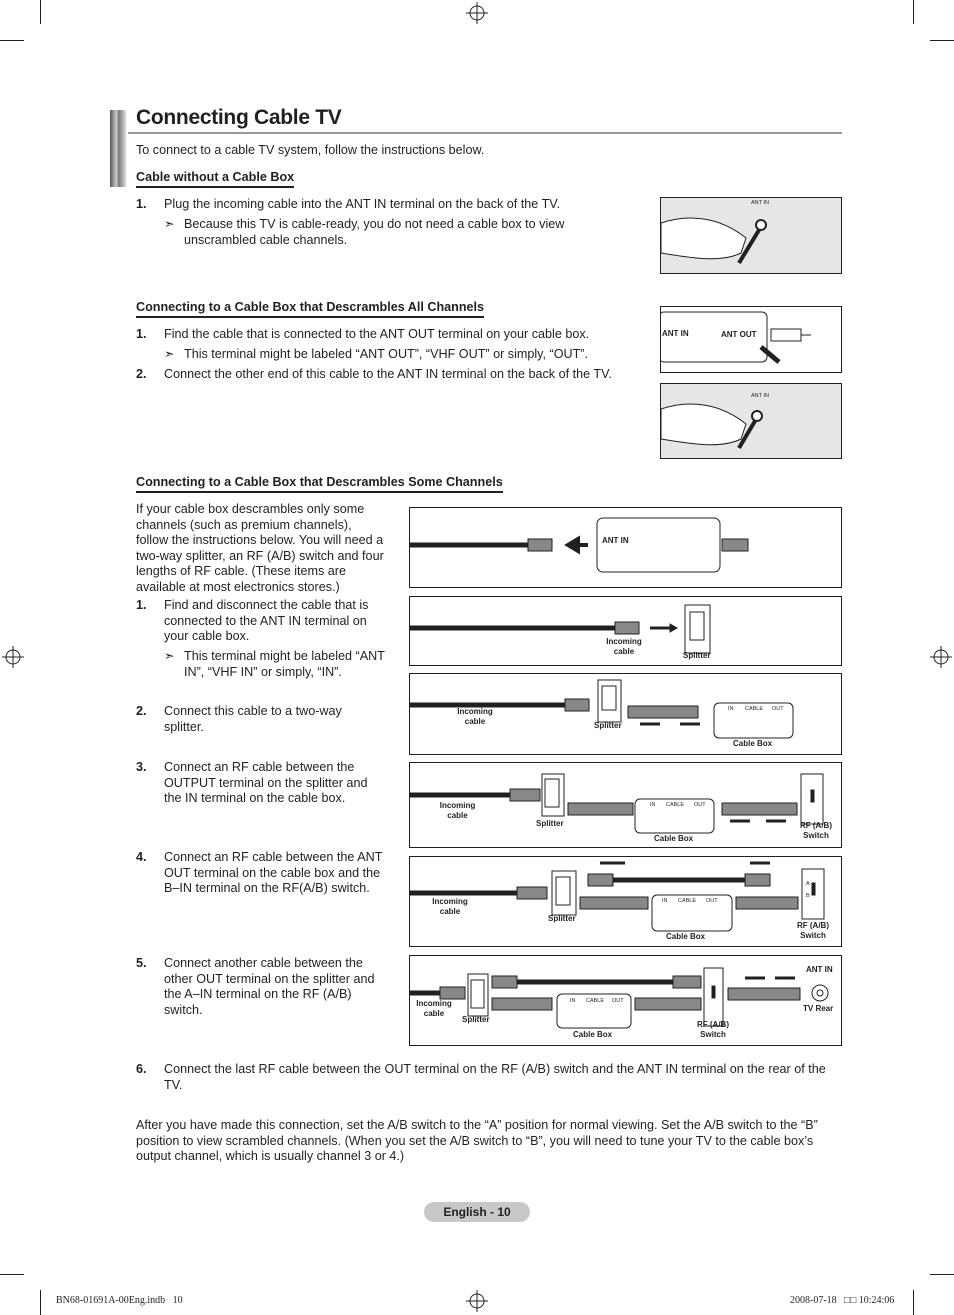 Image resolution: width=954 pixels, height=1315 pixels. Describe the element at coordinates (118, 148) in the screenshot. I see `title-bar-decoration` at that location.